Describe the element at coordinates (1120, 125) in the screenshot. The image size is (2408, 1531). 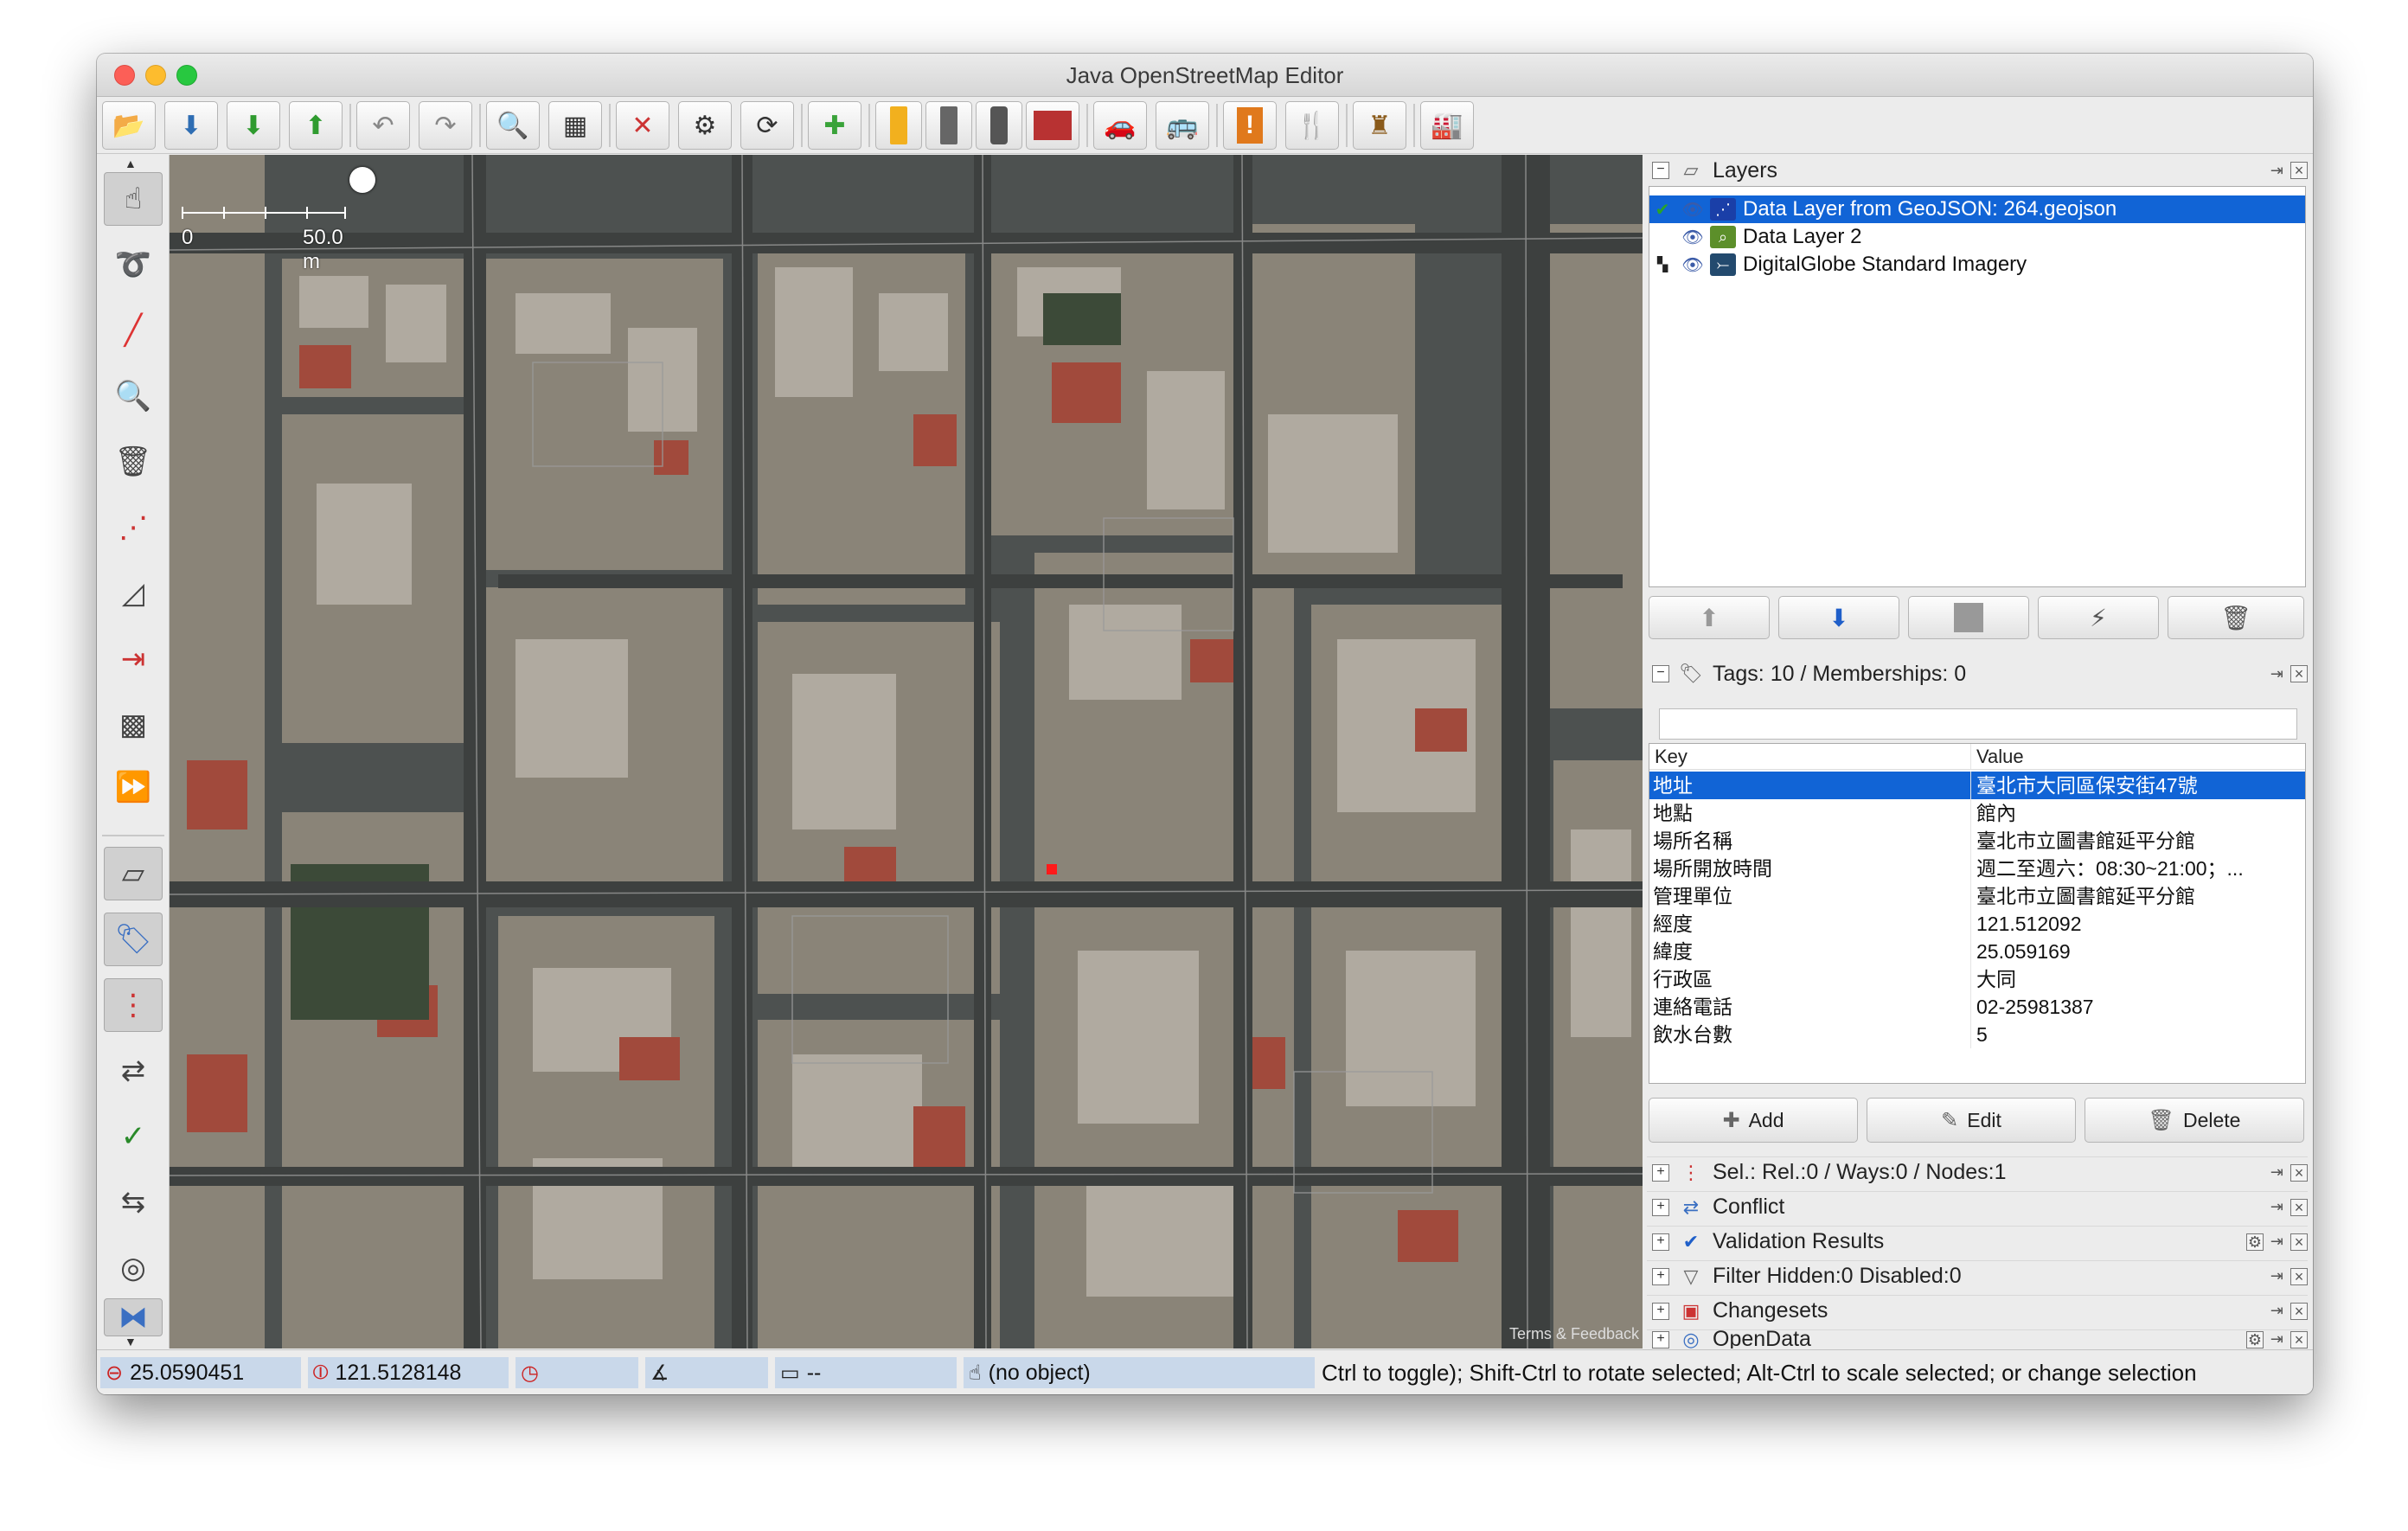
I see `car-preset-button: 🚗` at that location.